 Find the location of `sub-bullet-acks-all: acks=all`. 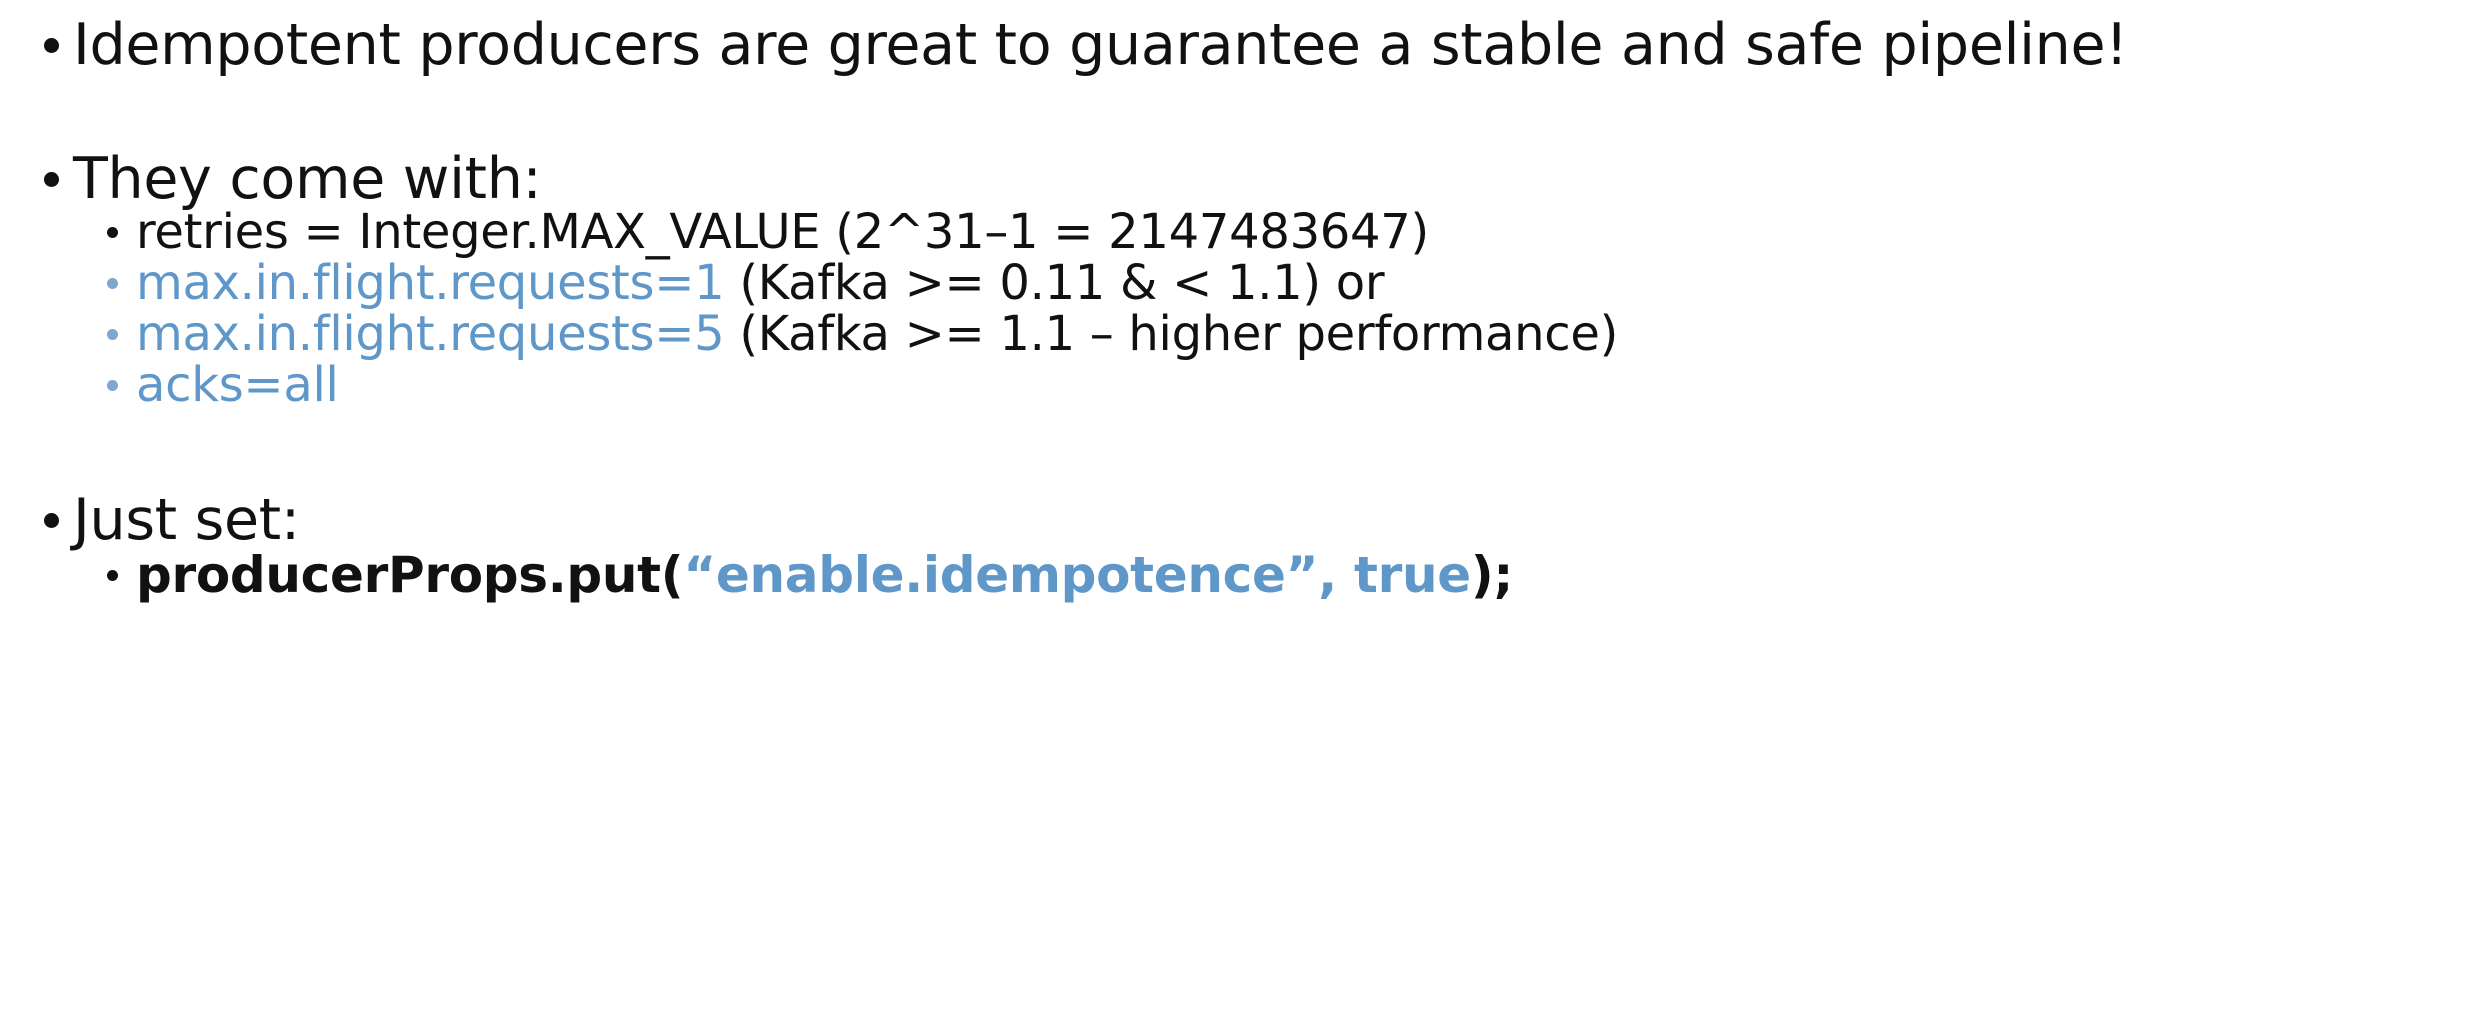

sub-bullet-acks-all: acks=all is located at coordinates (223, 385).